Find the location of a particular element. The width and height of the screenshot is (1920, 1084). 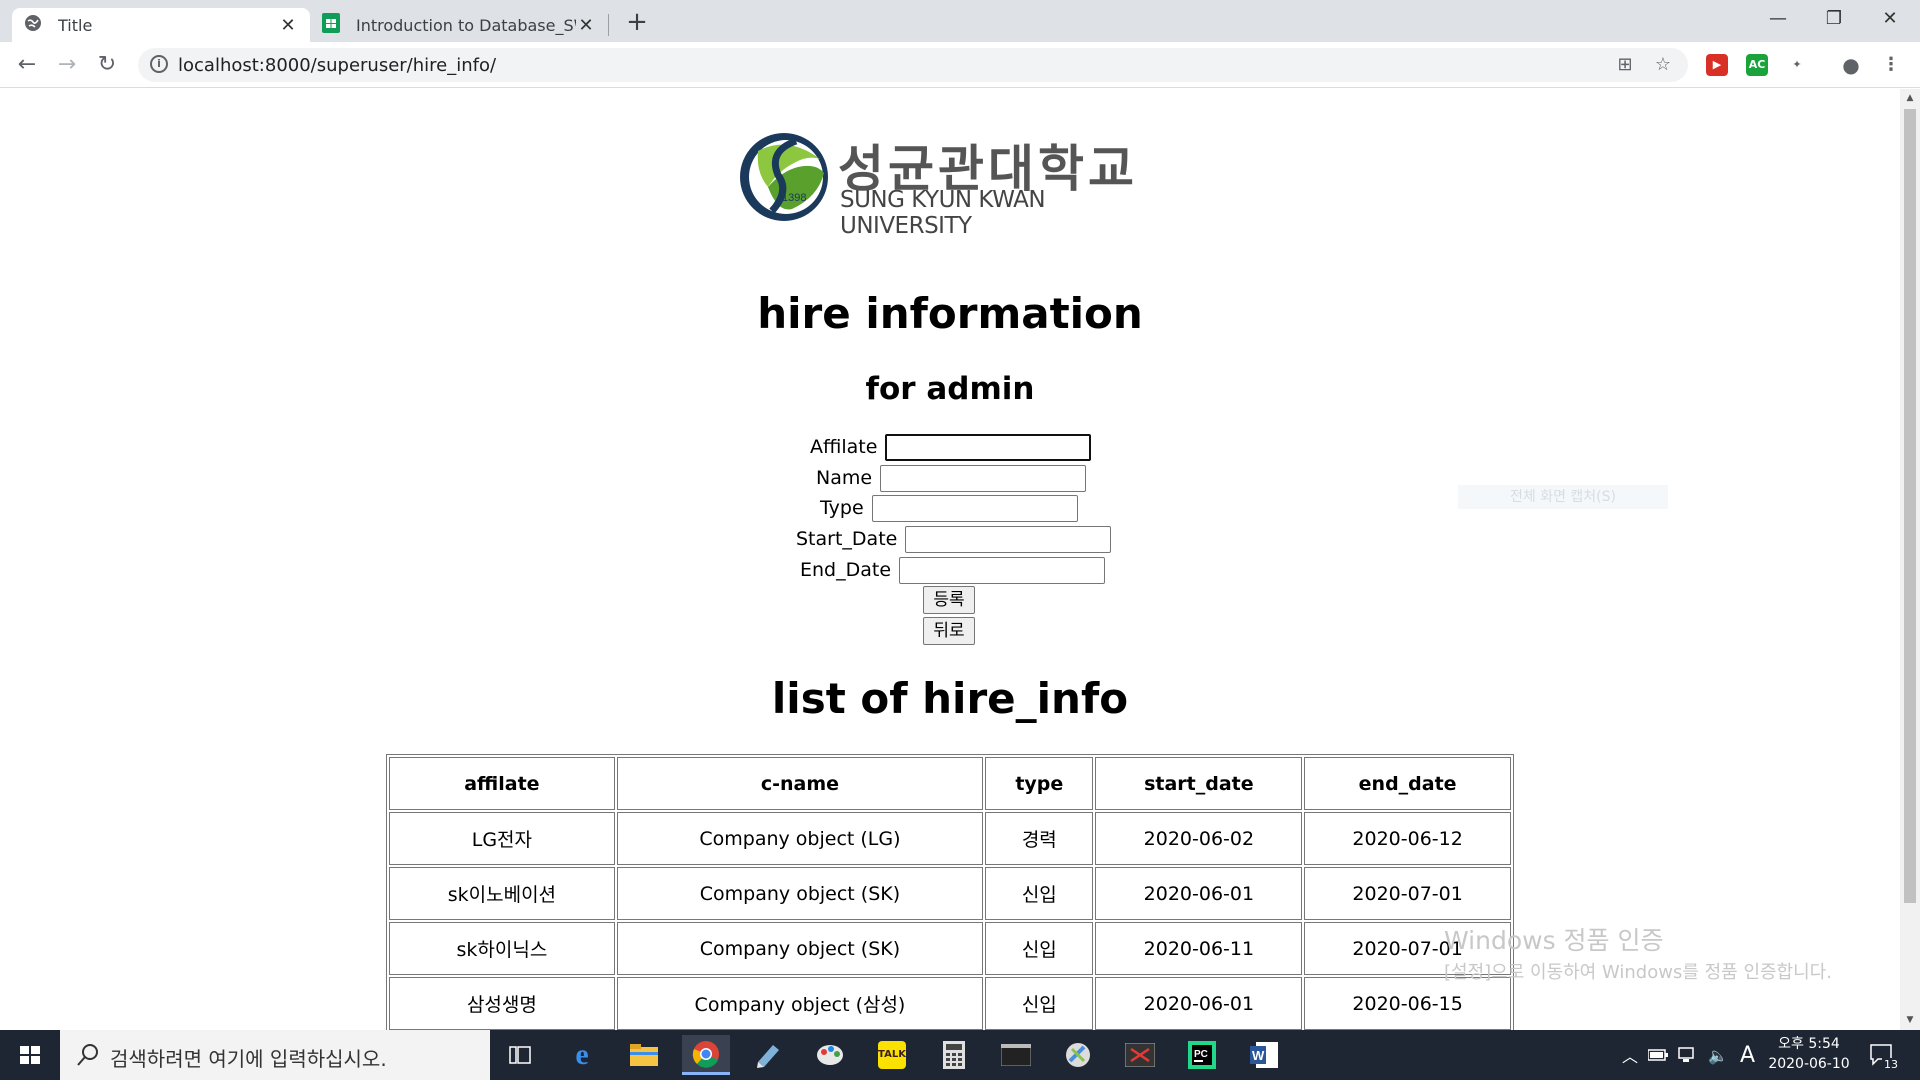

end-date-row: End_Date is located at coordinates (953, 570).